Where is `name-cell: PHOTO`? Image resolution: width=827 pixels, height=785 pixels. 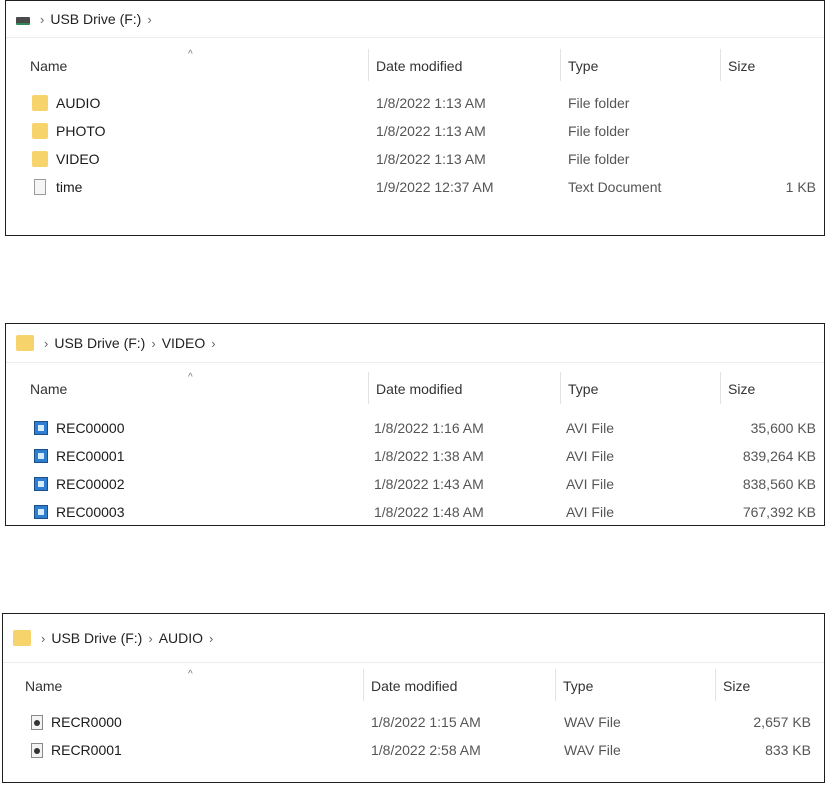
name-cell: PHOTO is located at coordinates (69, 131).